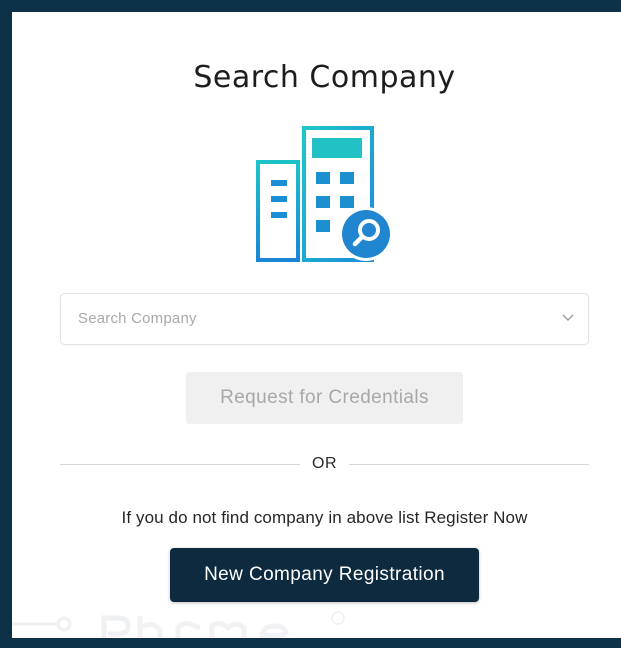 Image resolution: width=621 pixels, height=648 pixels. What do you see at coordinates (568, 317) in the screenshot?
I see `chevron-down-icon` at bounding box center [568, 317].